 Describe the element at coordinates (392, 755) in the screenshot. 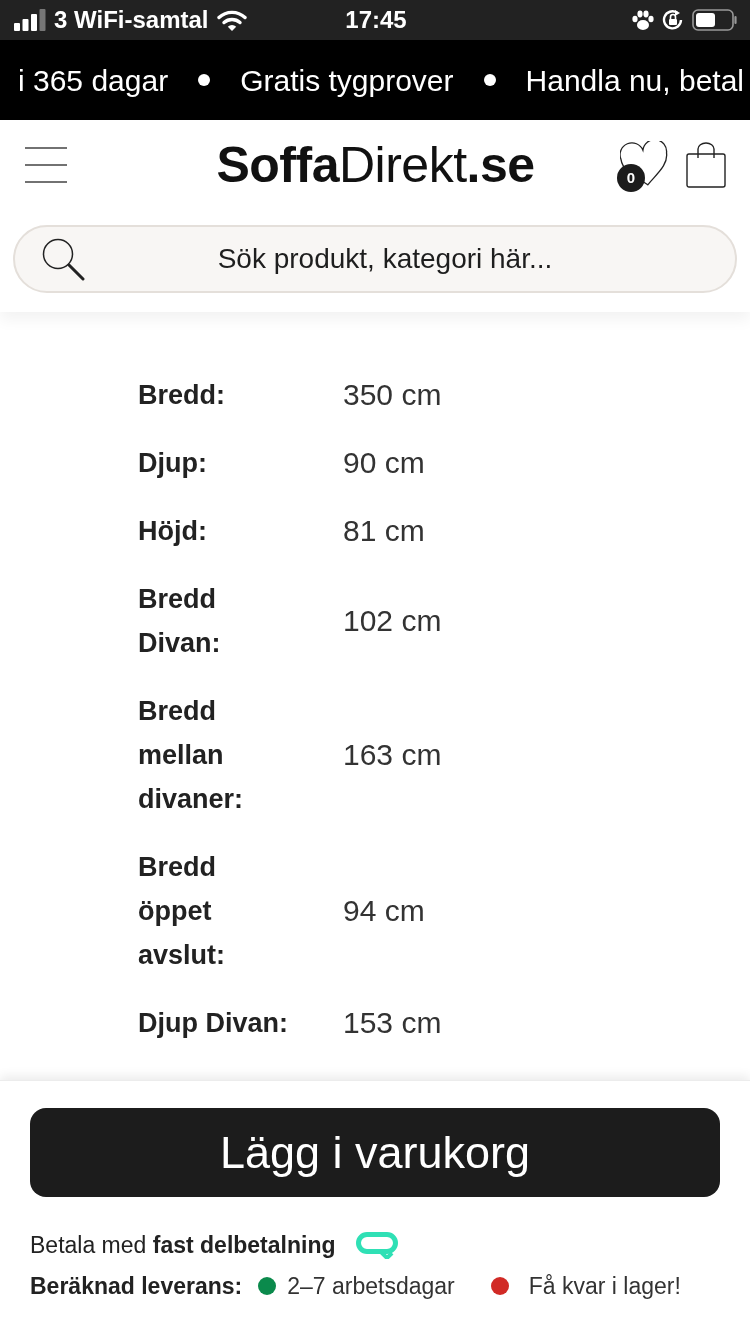

I see `spec-value: 163 cm` at that location.